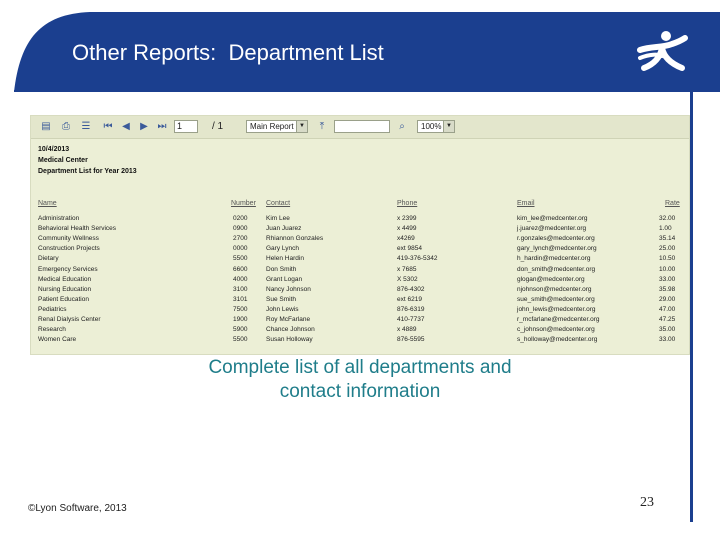 The height and width of the screenshot is (540, 720). I want to click on cell-phone: x 4499, so click(407, 229).